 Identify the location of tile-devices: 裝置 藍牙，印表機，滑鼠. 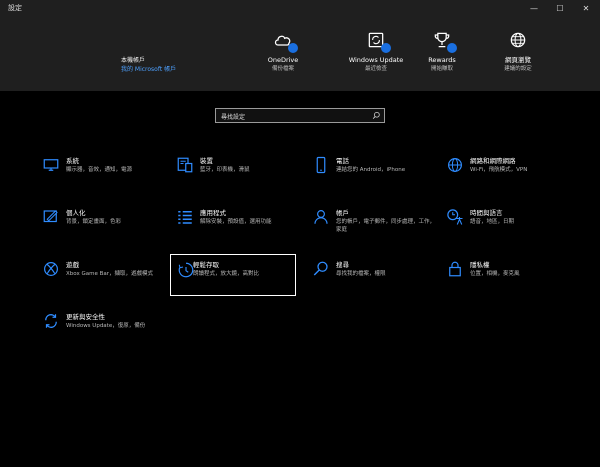
(238, 178).